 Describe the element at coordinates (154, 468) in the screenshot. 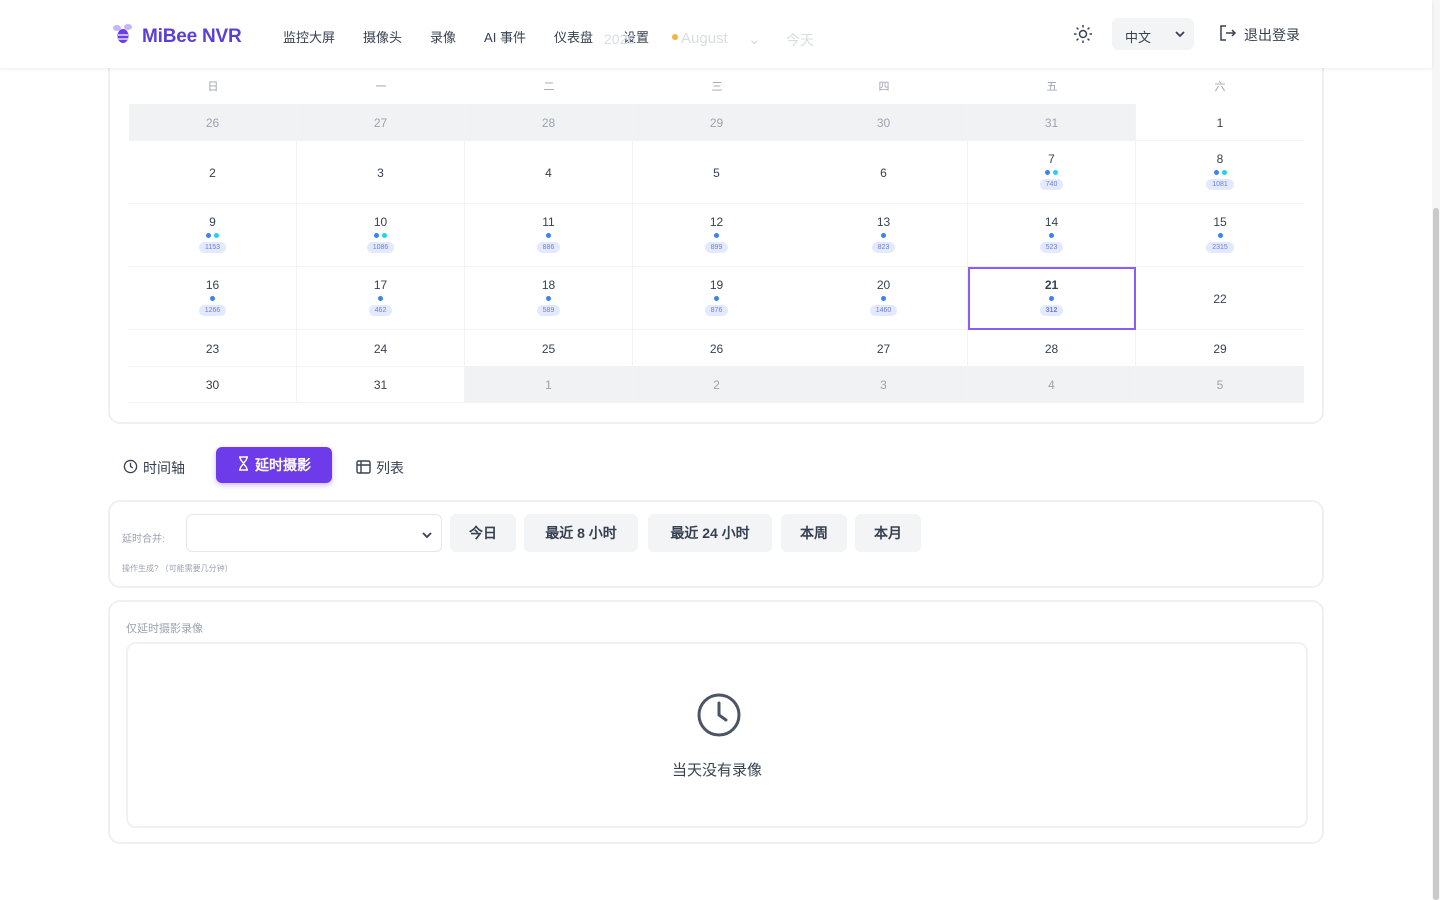

I see `tab-timeline: 时间轴` at that location.